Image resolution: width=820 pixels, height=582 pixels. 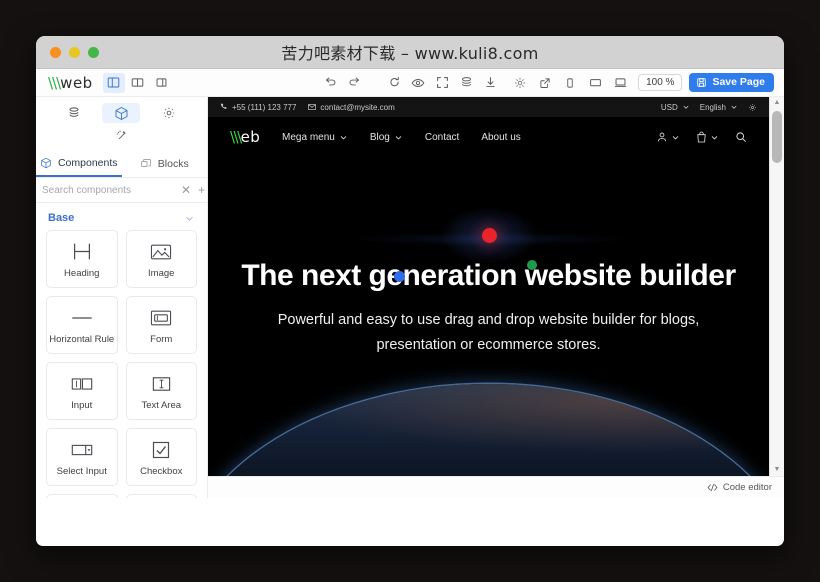 I want to click on nav-link-label: Mega menu, so click(x=308, y=137).